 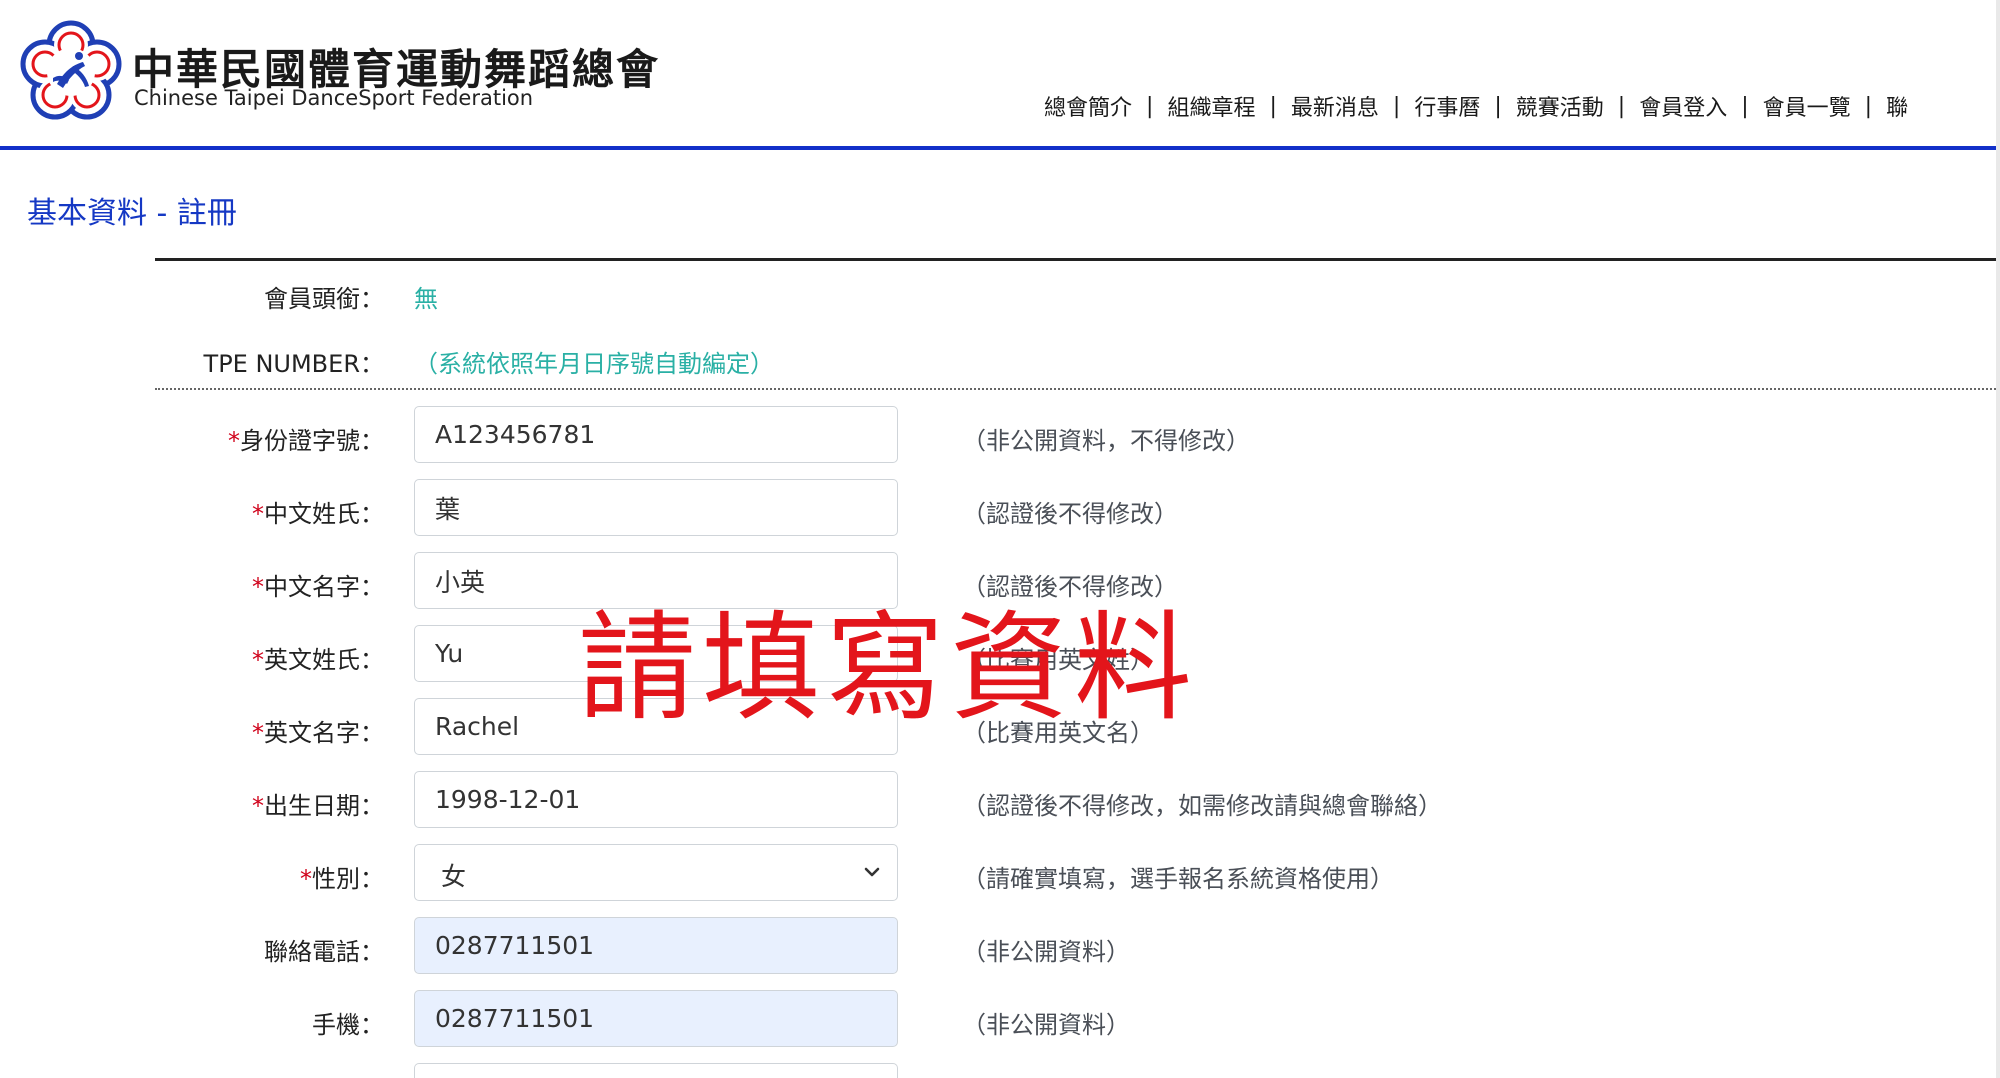 What do you see at coordinates (656, 726) in the screenshot?
I see `en-given-input` at bounding box center [656, 726].